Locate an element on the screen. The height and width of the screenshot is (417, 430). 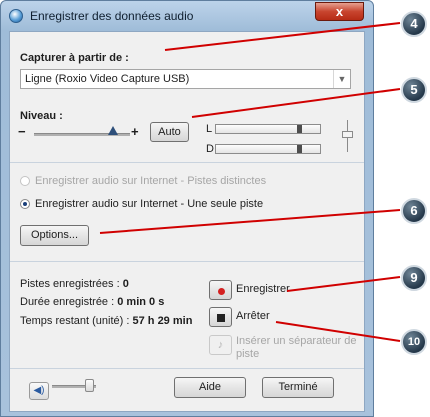
callout-badge-6: 6 is located at coordinates (414, 211).